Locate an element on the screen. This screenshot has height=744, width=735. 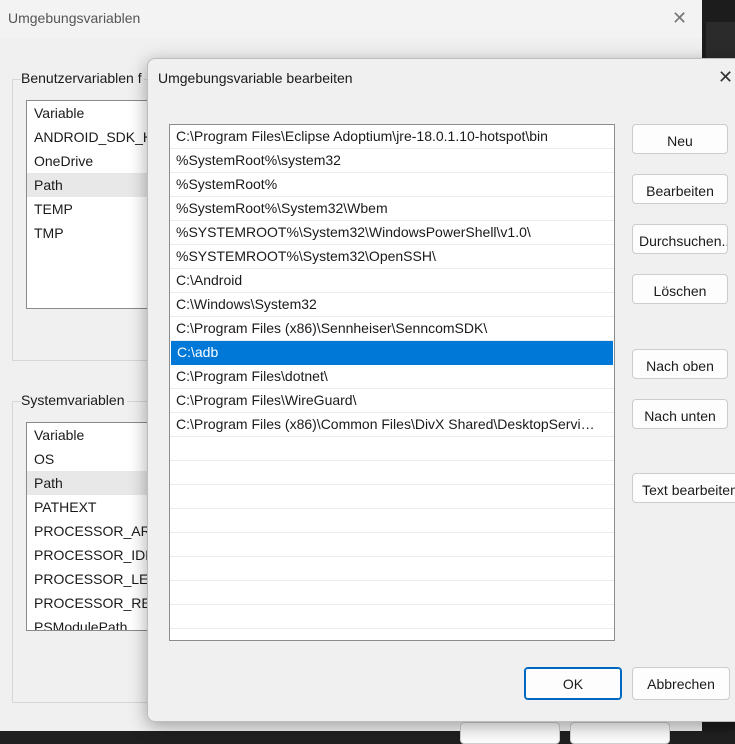
edit-button: Bearbeiten is located at coordinates (680, 189).